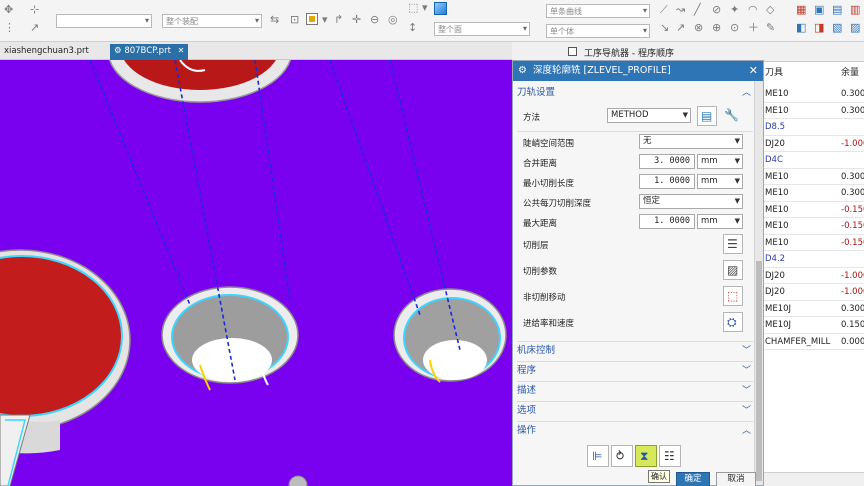  I want to click on list-icon: ▤, so click(837, 10).